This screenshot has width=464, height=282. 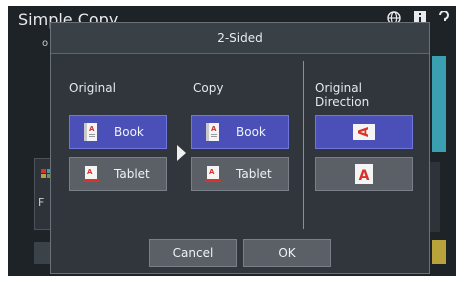 I want to click on copy-label: Copy, so click(x=208, y=88).